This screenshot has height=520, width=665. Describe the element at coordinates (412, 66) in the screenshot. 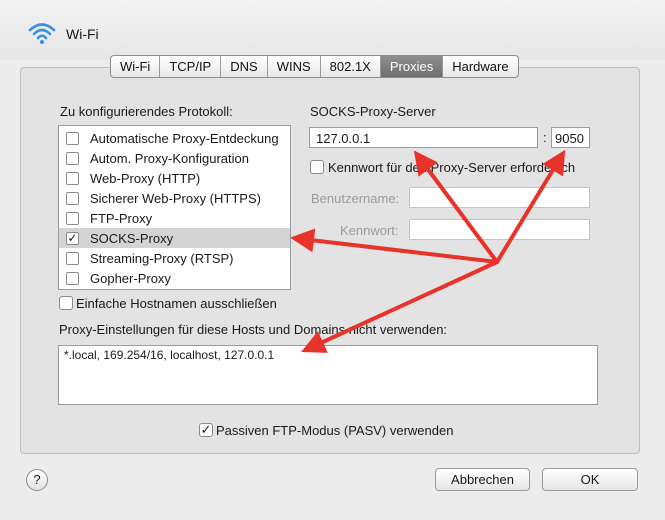

I see `tab-proxies: Proxies` at that location.